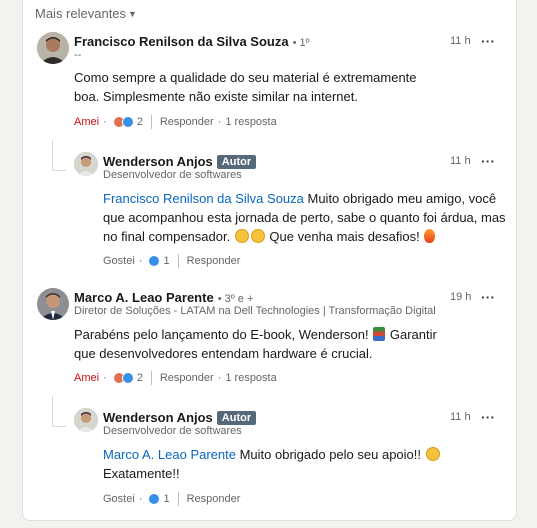 This screenshot has height=528, width=537. What do you see at coordinates (379, 334) in the screenshot?
I see `books-emoji-icon` at bounding box center [379, 334].